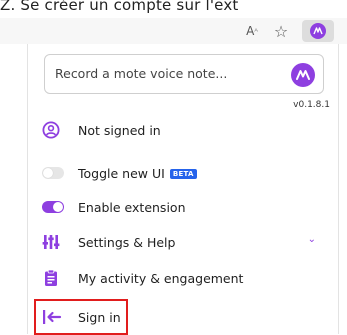  Describe the element at coordinates (51, 242) in the screenshot. I see `sliders-icon` at that location.